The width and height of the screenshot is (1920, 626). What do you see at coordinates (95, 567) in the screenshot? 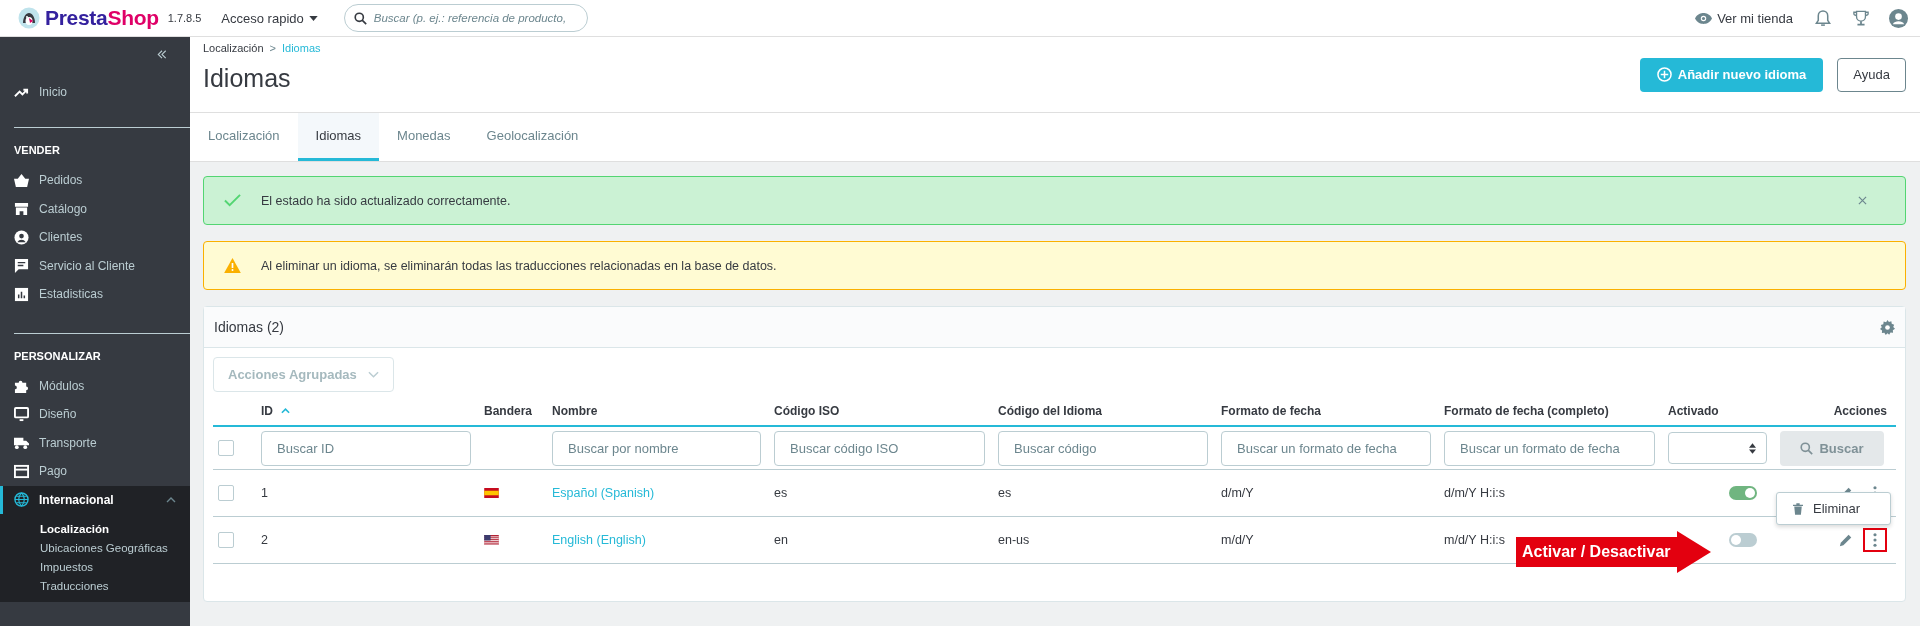
I see `submenu-item: Impuestos` at bounding box center [95, 567].